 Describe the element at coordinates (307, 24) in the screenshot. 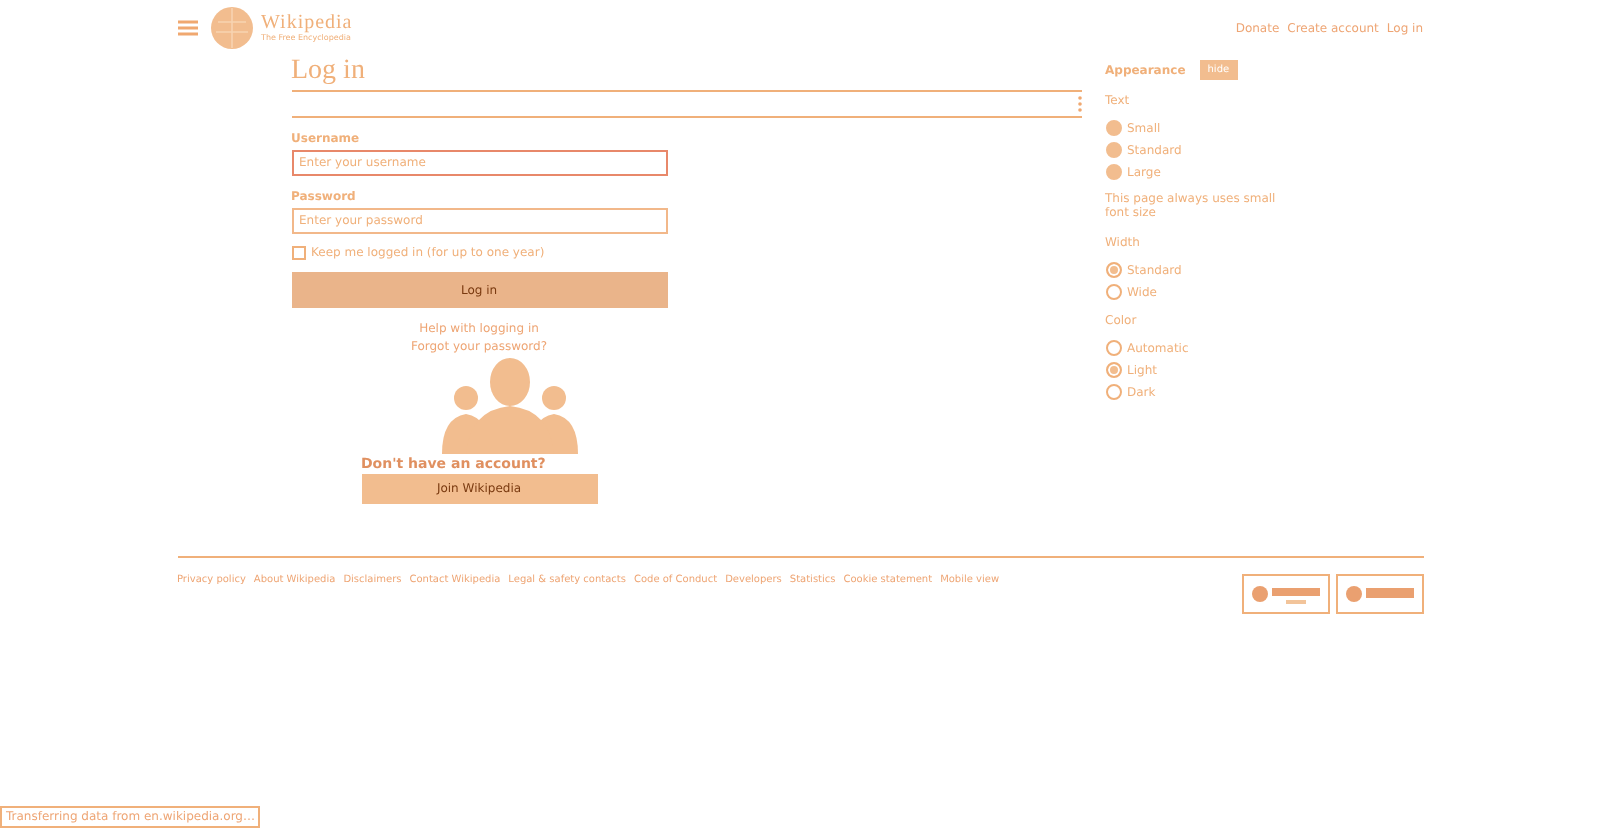

I see `logo-title: Wikipedia` at that location.